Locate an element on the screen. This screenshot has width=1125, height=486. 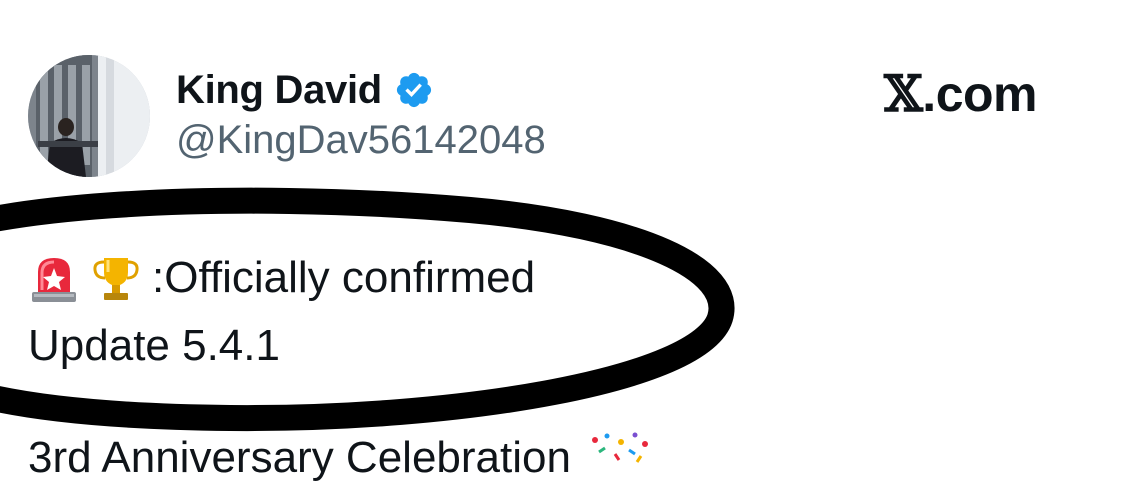
profile-photo is located at coordinates (89, 116).